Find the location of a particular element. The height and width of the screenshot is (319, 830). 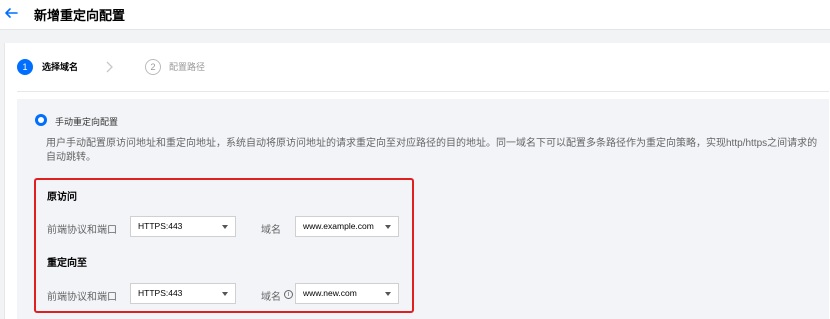

origin-protocol-label: 前端协议和端口 is located at coordinates (82, 230).